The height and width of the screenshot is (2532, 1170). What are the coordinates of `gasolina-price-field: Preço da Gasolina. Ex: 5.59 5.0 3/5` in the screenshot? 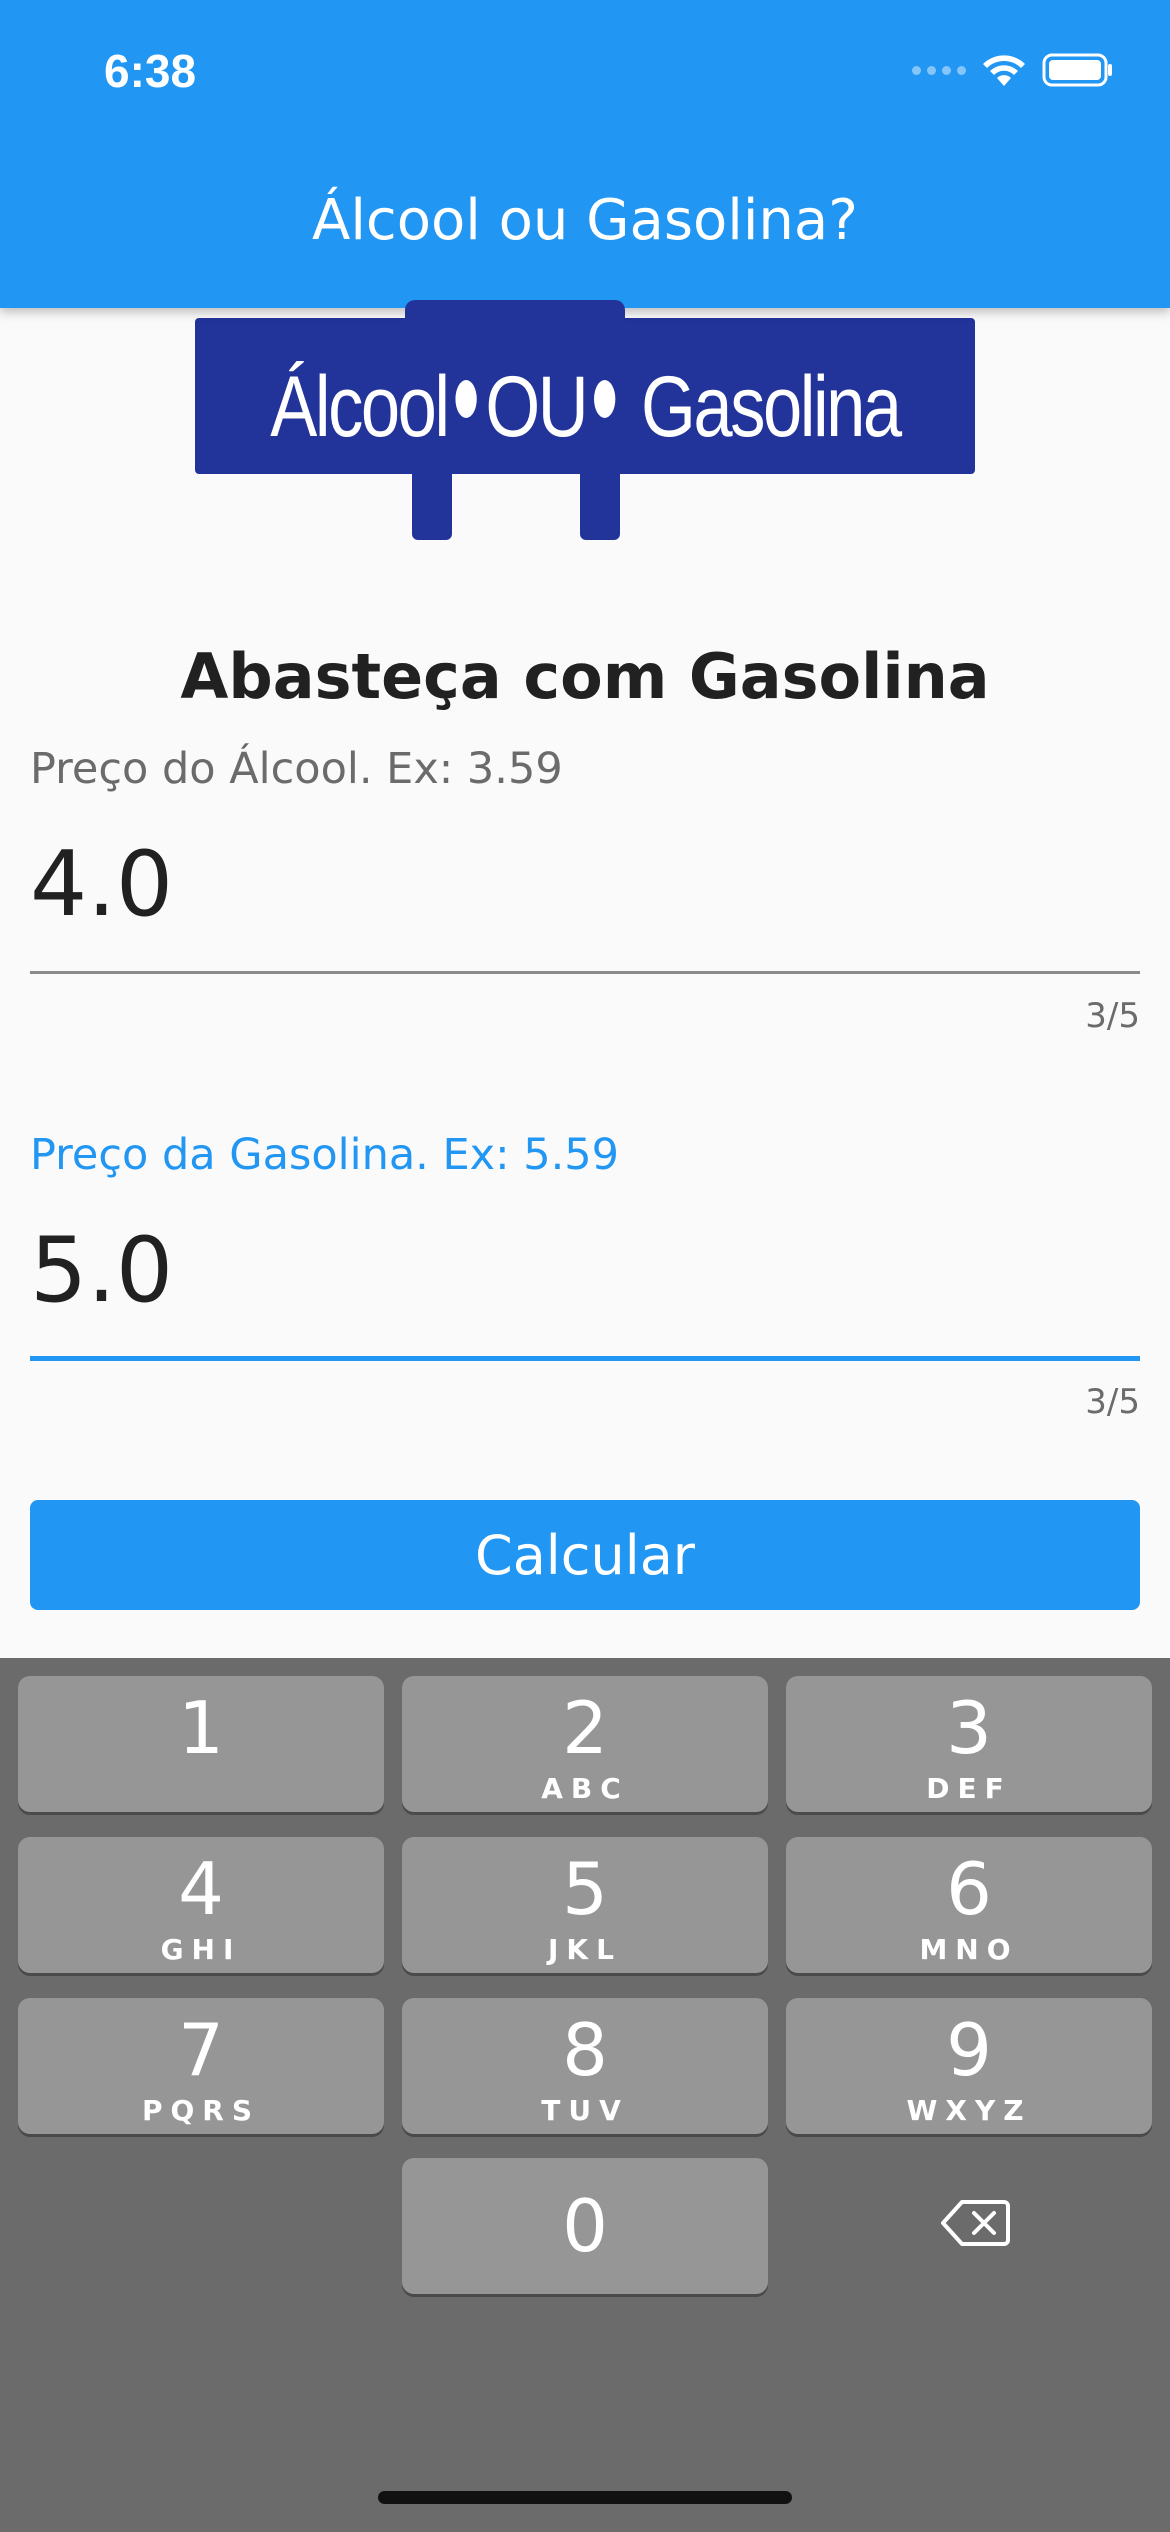 It's located at (585, 1280).